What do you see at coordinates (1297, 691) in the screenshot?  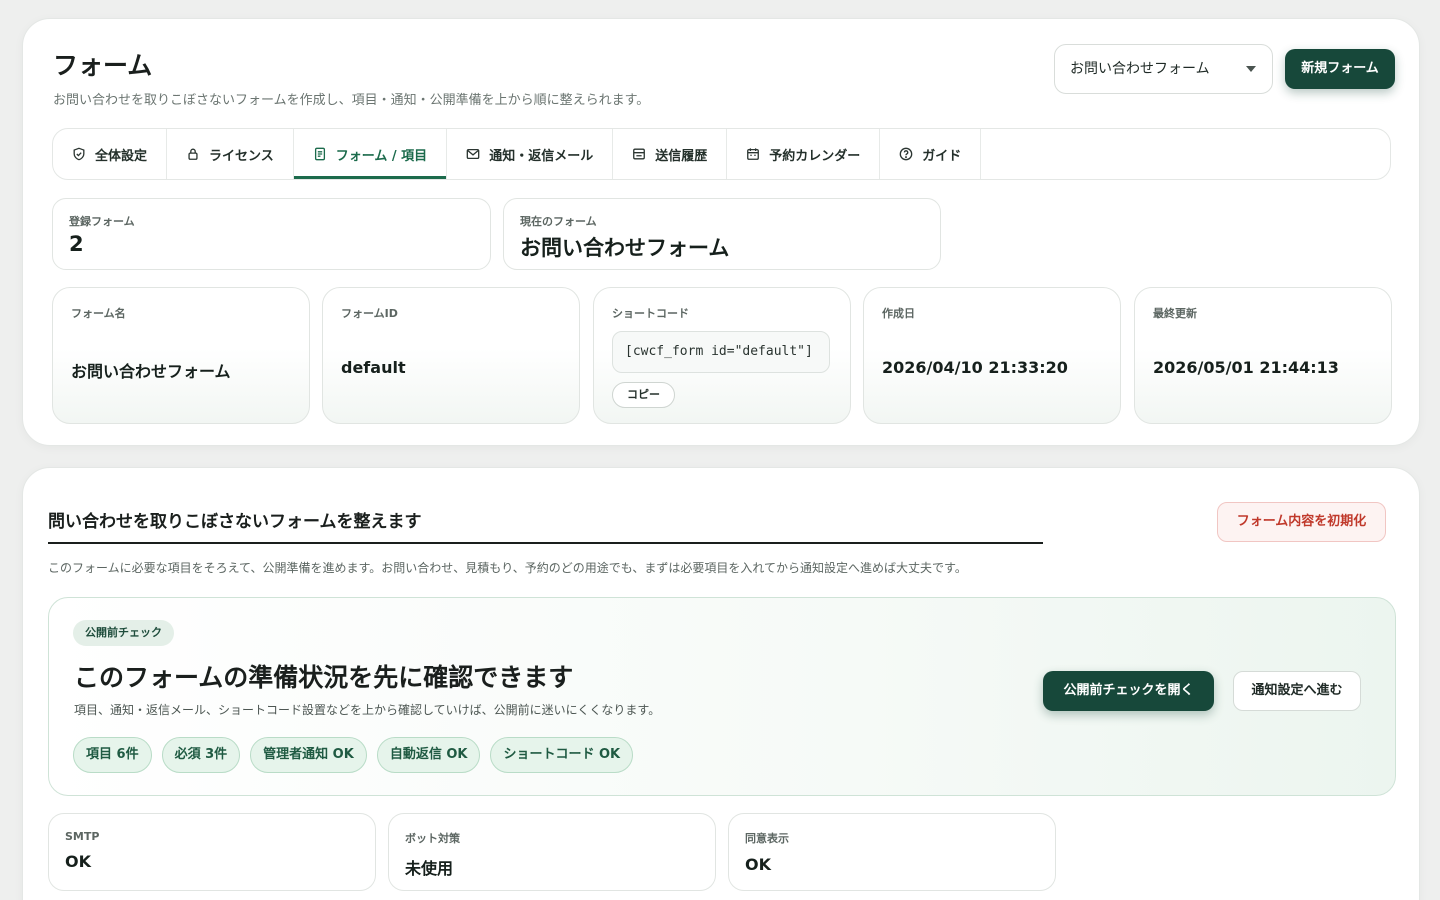 I see `go-notification-button: 通知設定へ進む` at bounding box center [1297, 691].